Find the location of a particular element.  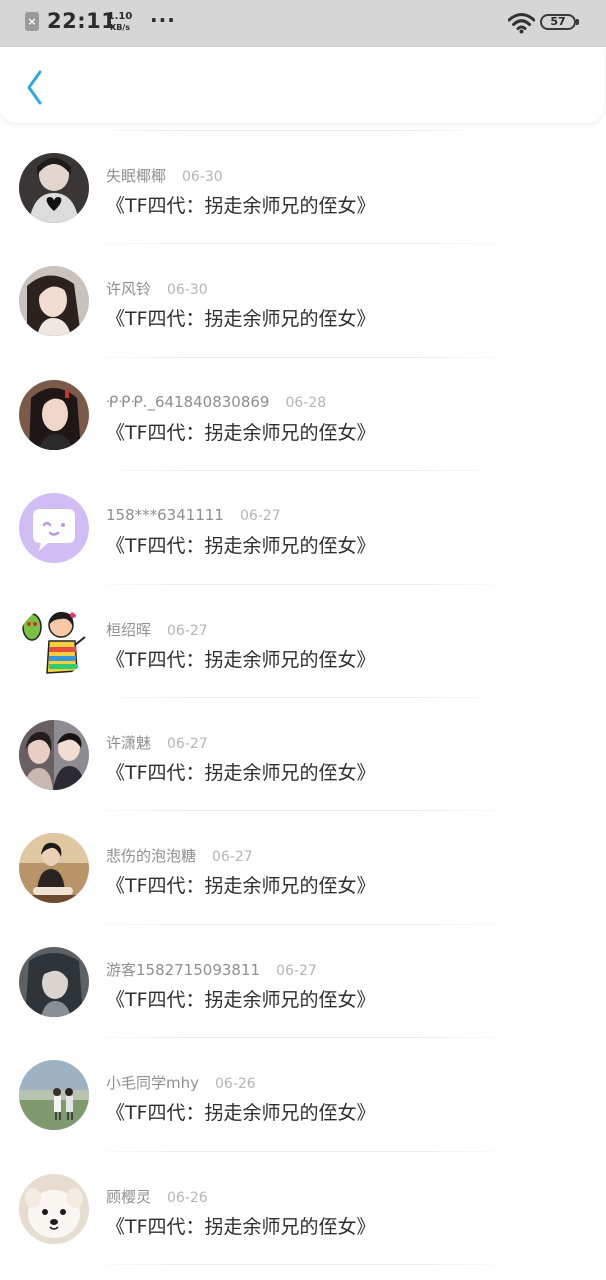

network-speed: 1.10 KB/s is located at coordinates (120, 22).